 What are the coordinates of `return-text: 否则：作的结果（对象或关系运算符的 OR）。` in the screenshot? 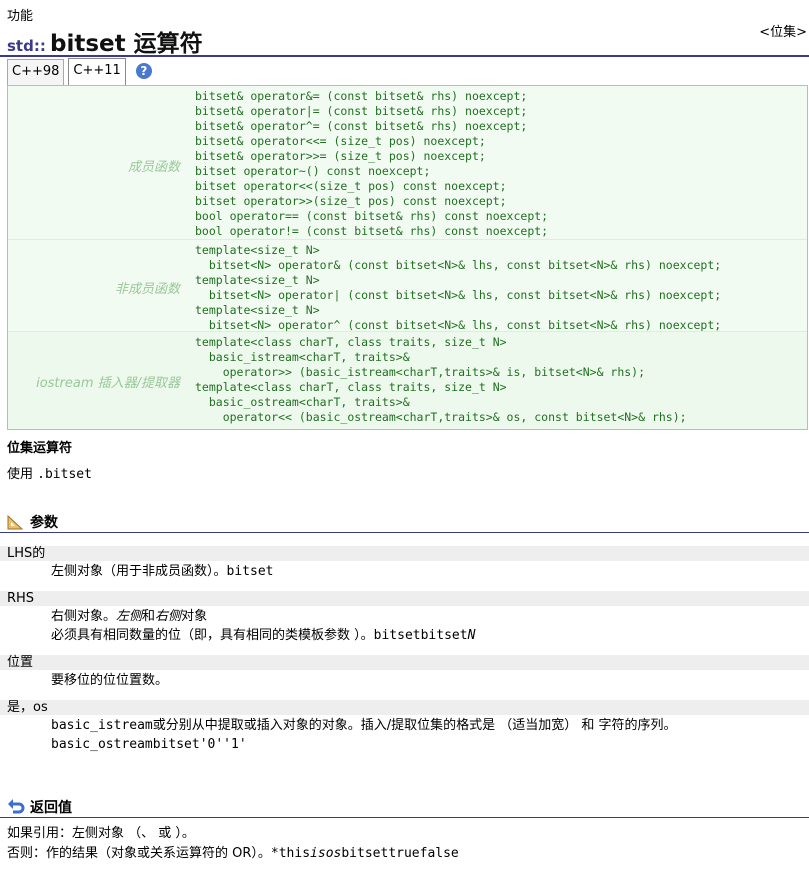 It's located at (139, 853).